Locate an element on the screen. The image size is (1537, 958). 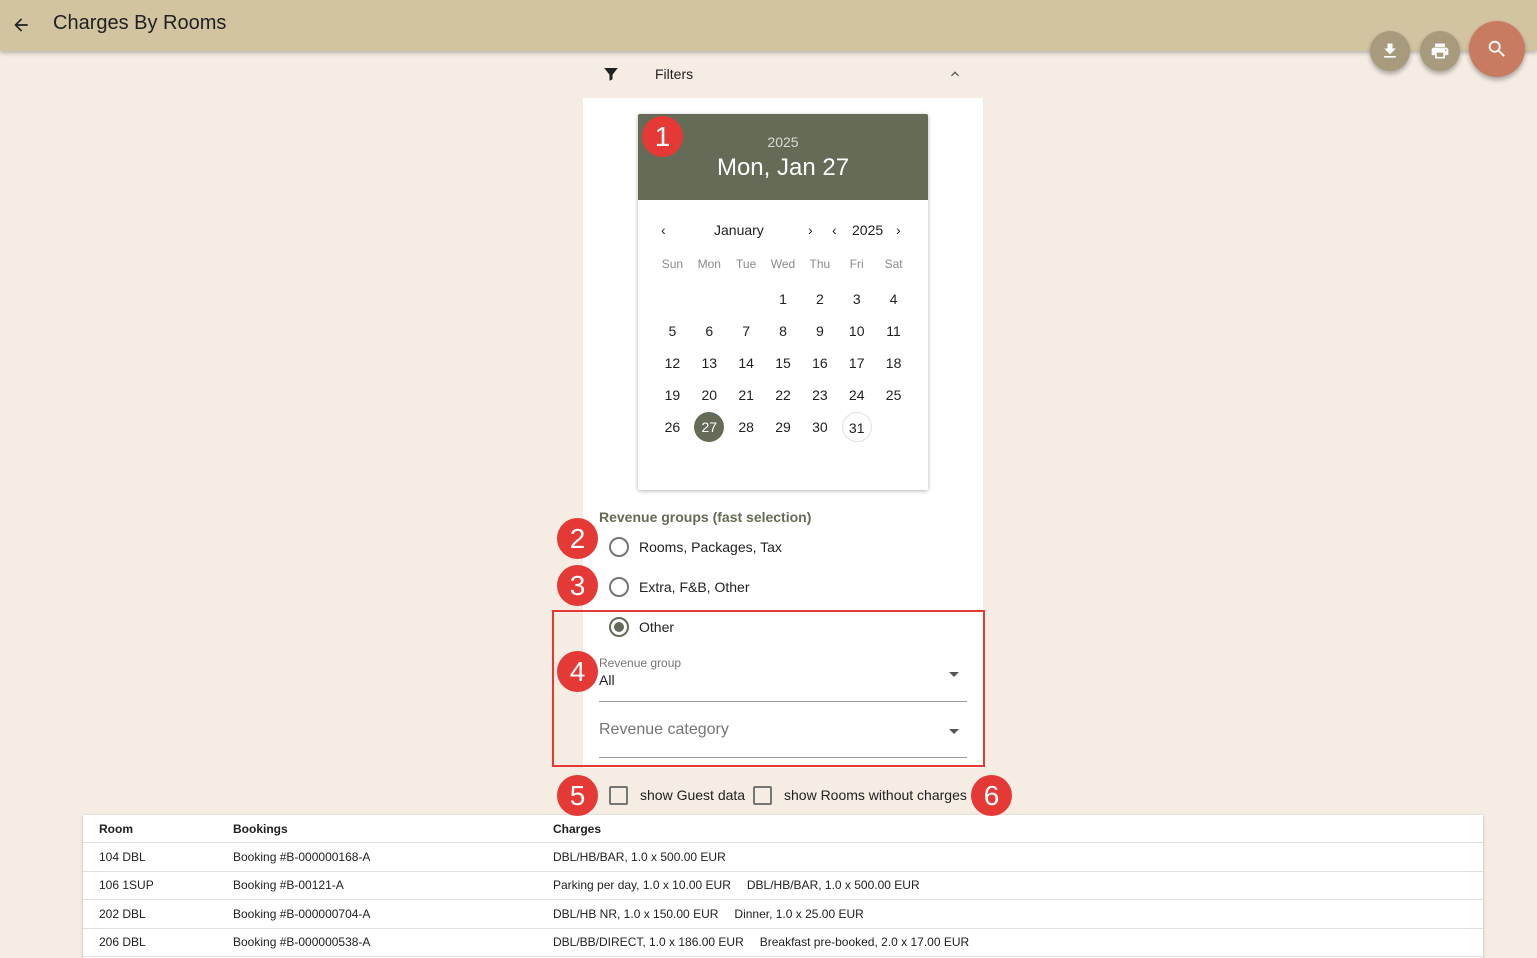
charge-item: Breakfast pre-booked, 2.0 x 17.00 EUR is located at coordinates (864, 942).